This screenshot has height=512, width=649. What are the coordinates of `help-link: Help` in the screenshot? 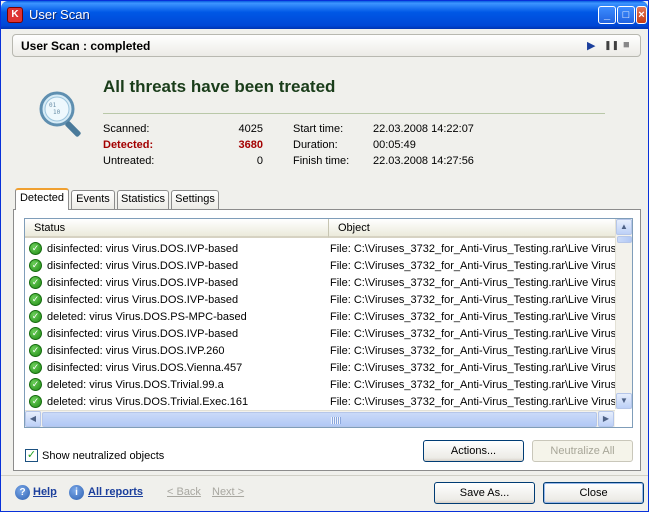 It's located at (45, 492).